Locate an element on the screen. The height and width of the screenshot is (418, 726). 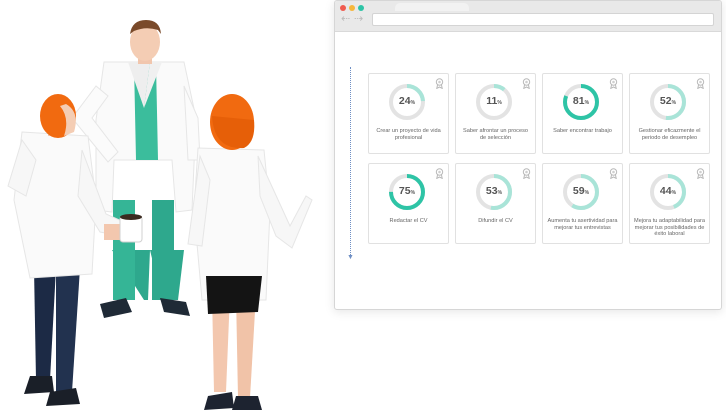
progress-value: 81% is located at coordinates (581, 102).